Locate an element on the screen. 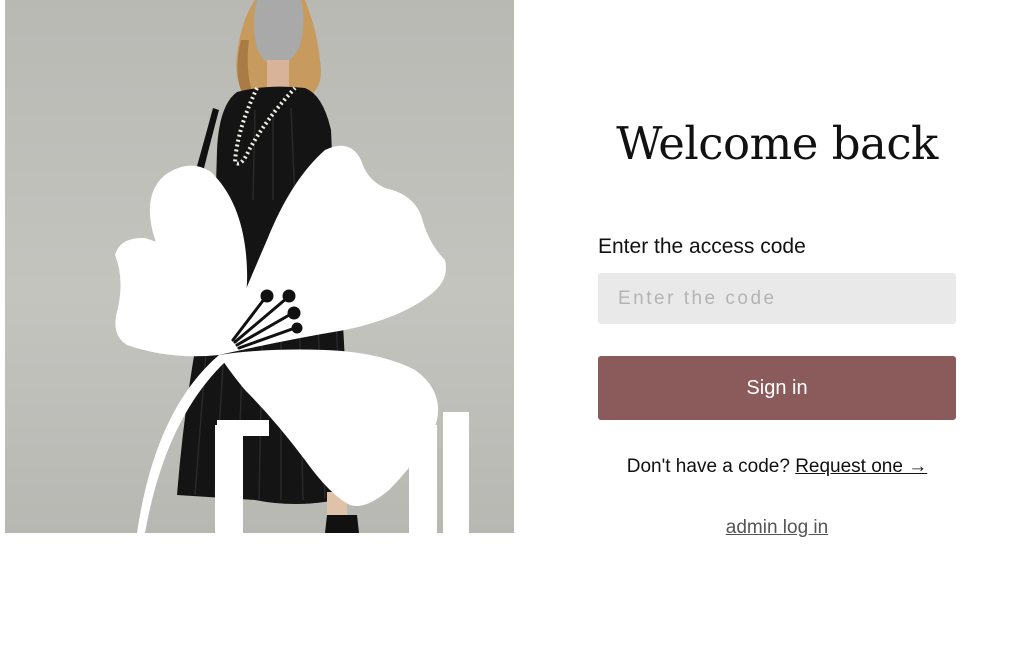 The image size is (1036, 651). access-code-input is located at coordinates (777, 298).